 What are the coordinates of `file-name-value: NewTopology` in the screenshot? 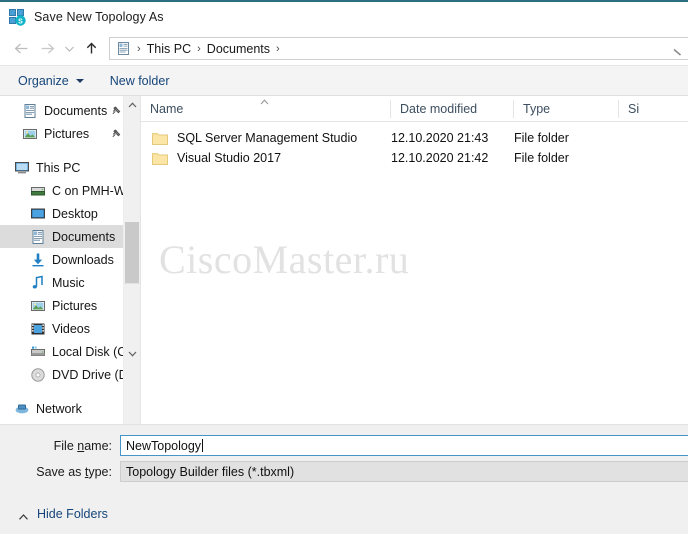 It's located at (164, 445).